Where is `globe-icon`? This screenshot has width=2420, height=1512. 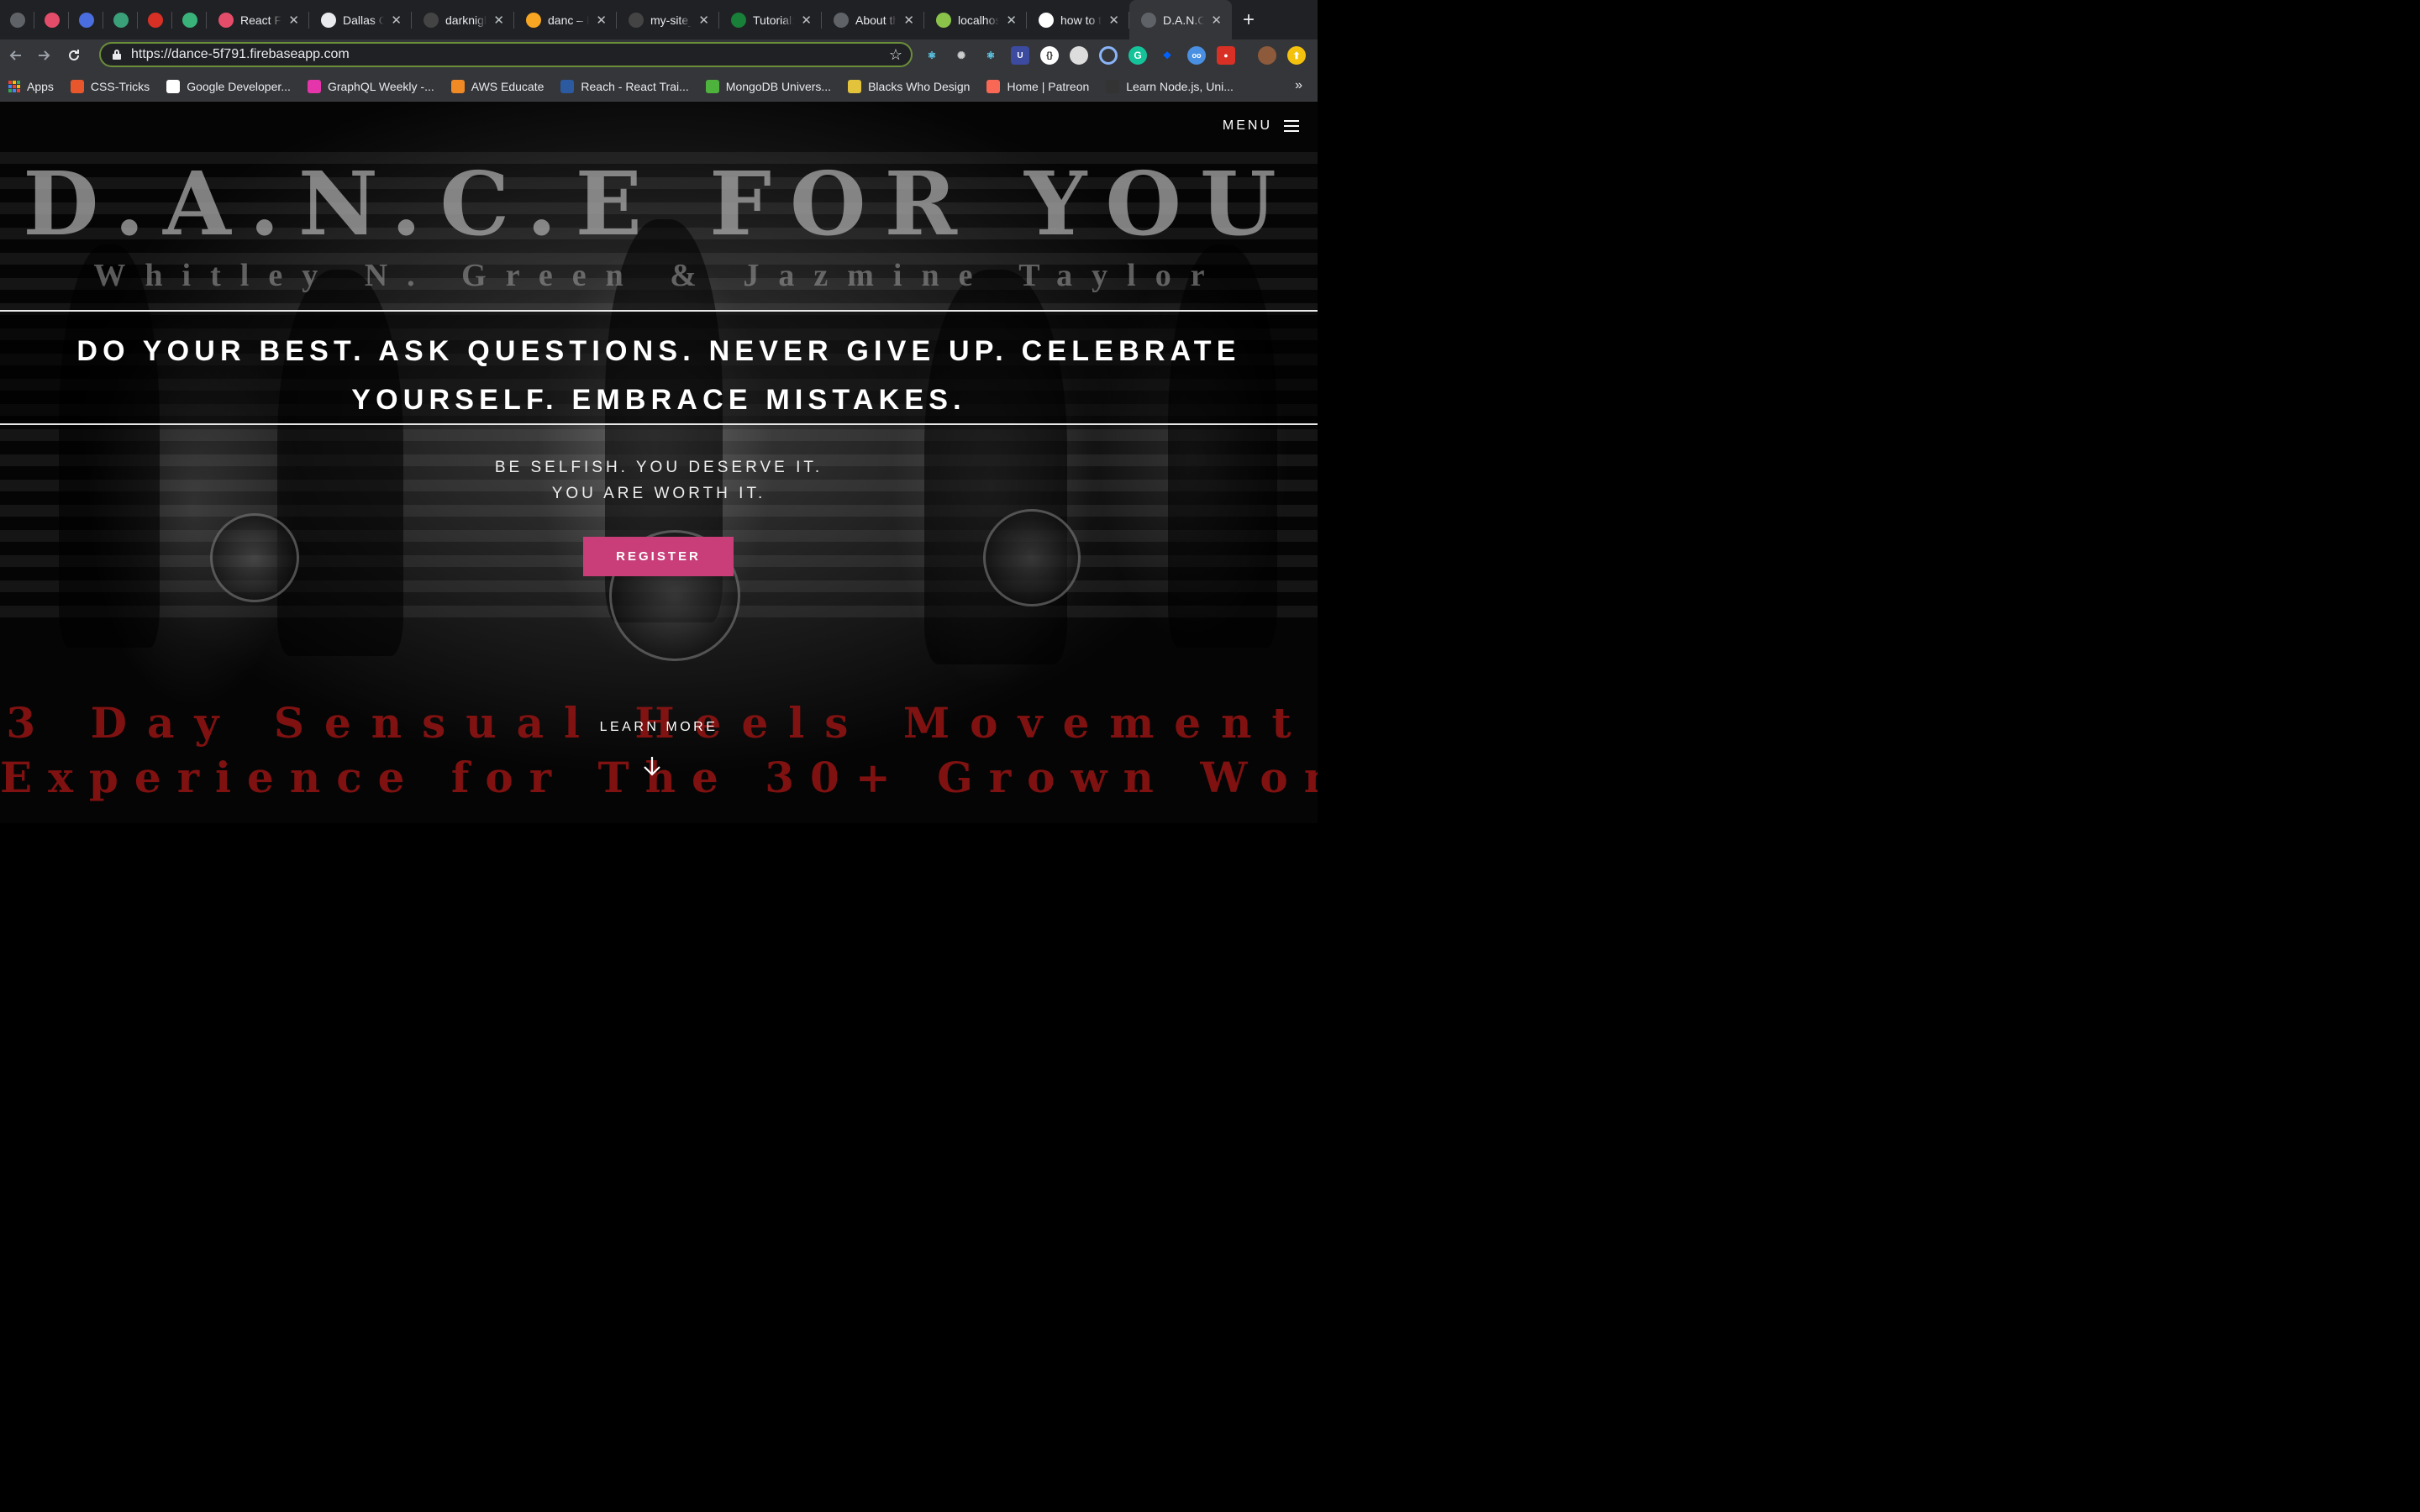
globe-icon is located at coordinates (17, 20).